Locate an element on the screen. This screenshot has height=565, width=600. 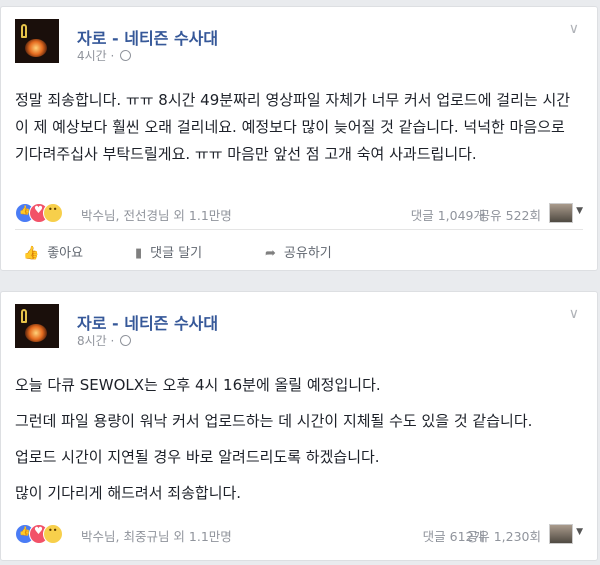
share-count: 공유 1,230회 is located at coordinates (504, 535).